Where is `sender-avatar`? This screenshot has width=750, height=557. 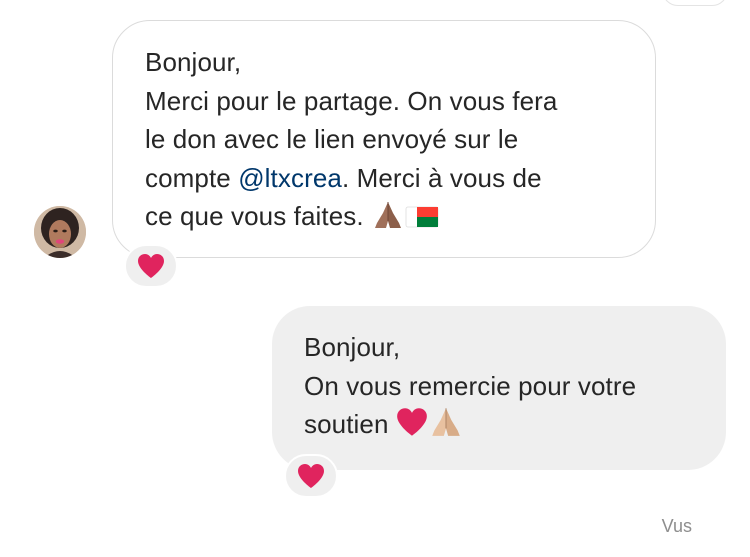 sender-avatar is located at coordinates (60, 232).